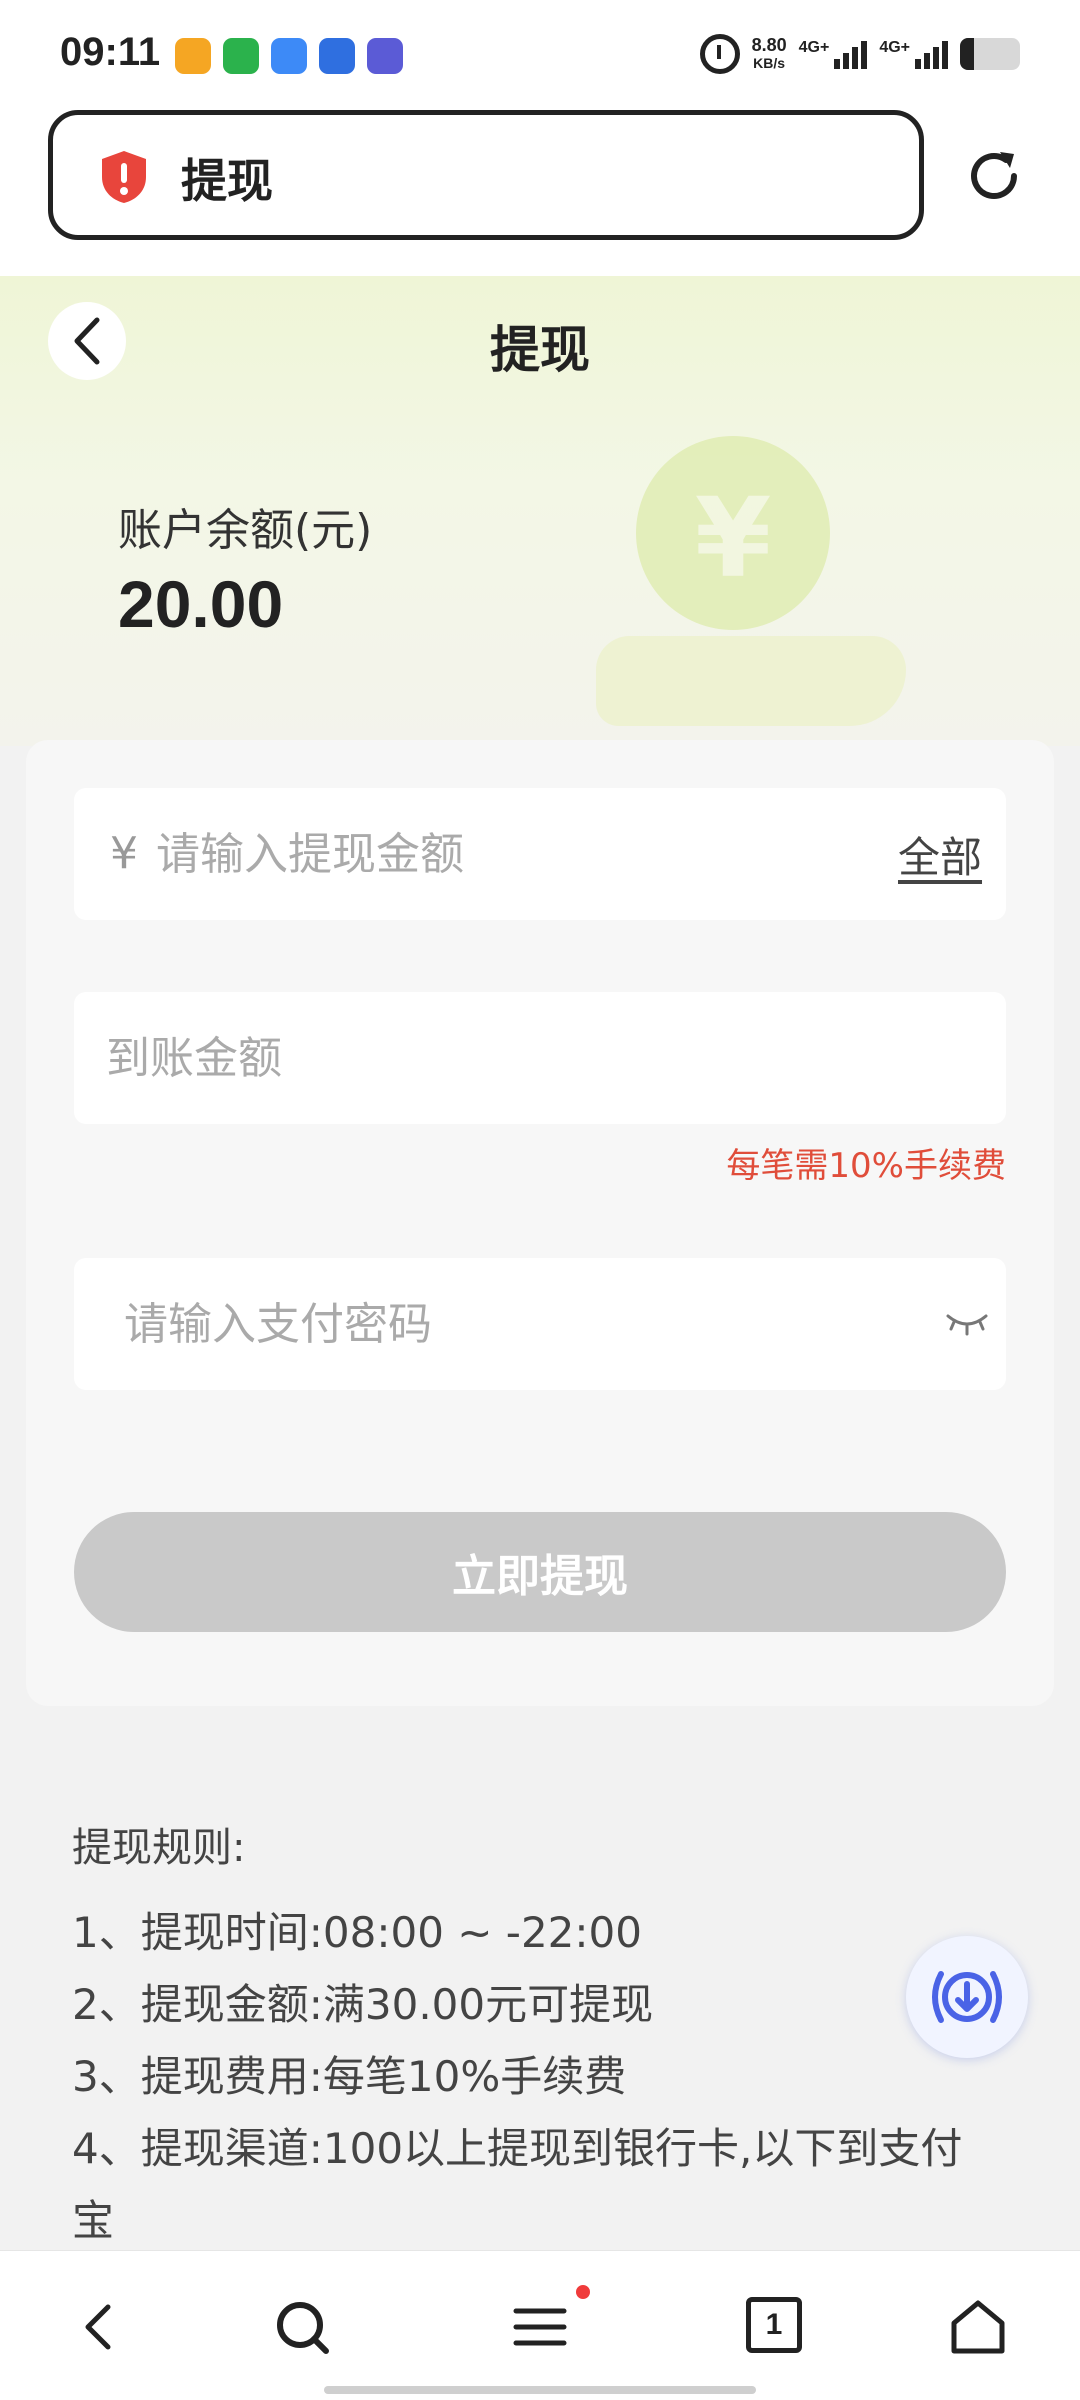  I want to click on home-icon, so click(978, 2327).